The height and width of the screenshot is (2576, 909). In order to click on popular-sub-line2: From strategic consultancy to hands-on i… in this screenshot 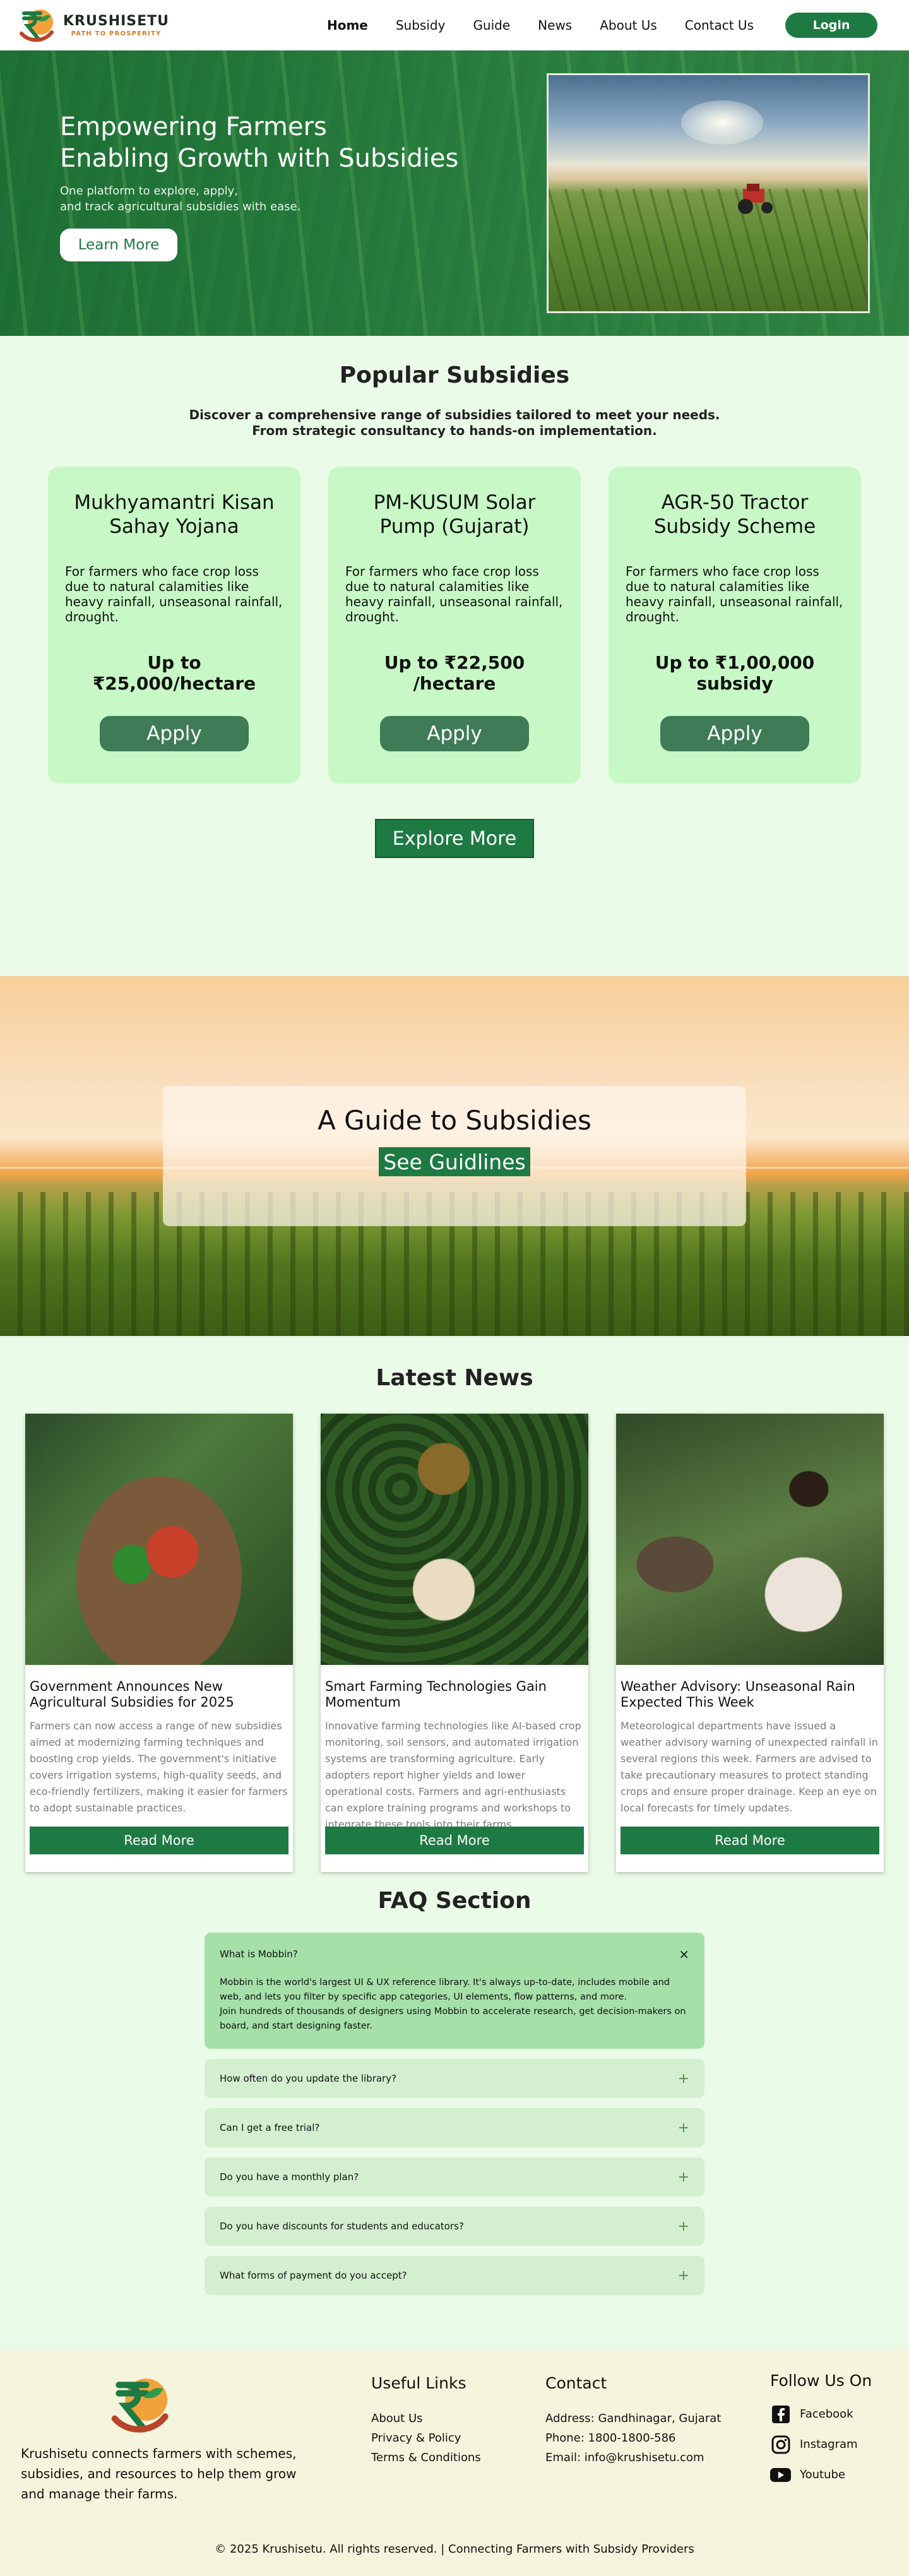, I will do `click(454, 430)`.